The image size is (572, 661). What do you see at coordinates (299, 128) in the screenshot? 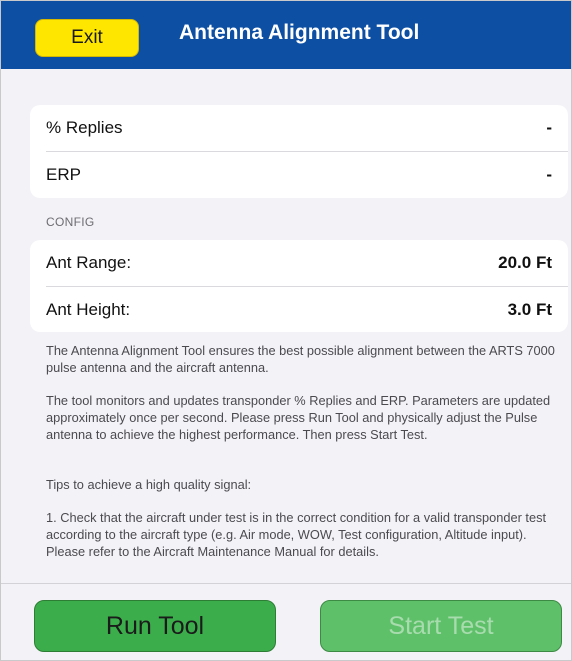
I see `replies-row: % Replies -` at bounding box center [299, 128].